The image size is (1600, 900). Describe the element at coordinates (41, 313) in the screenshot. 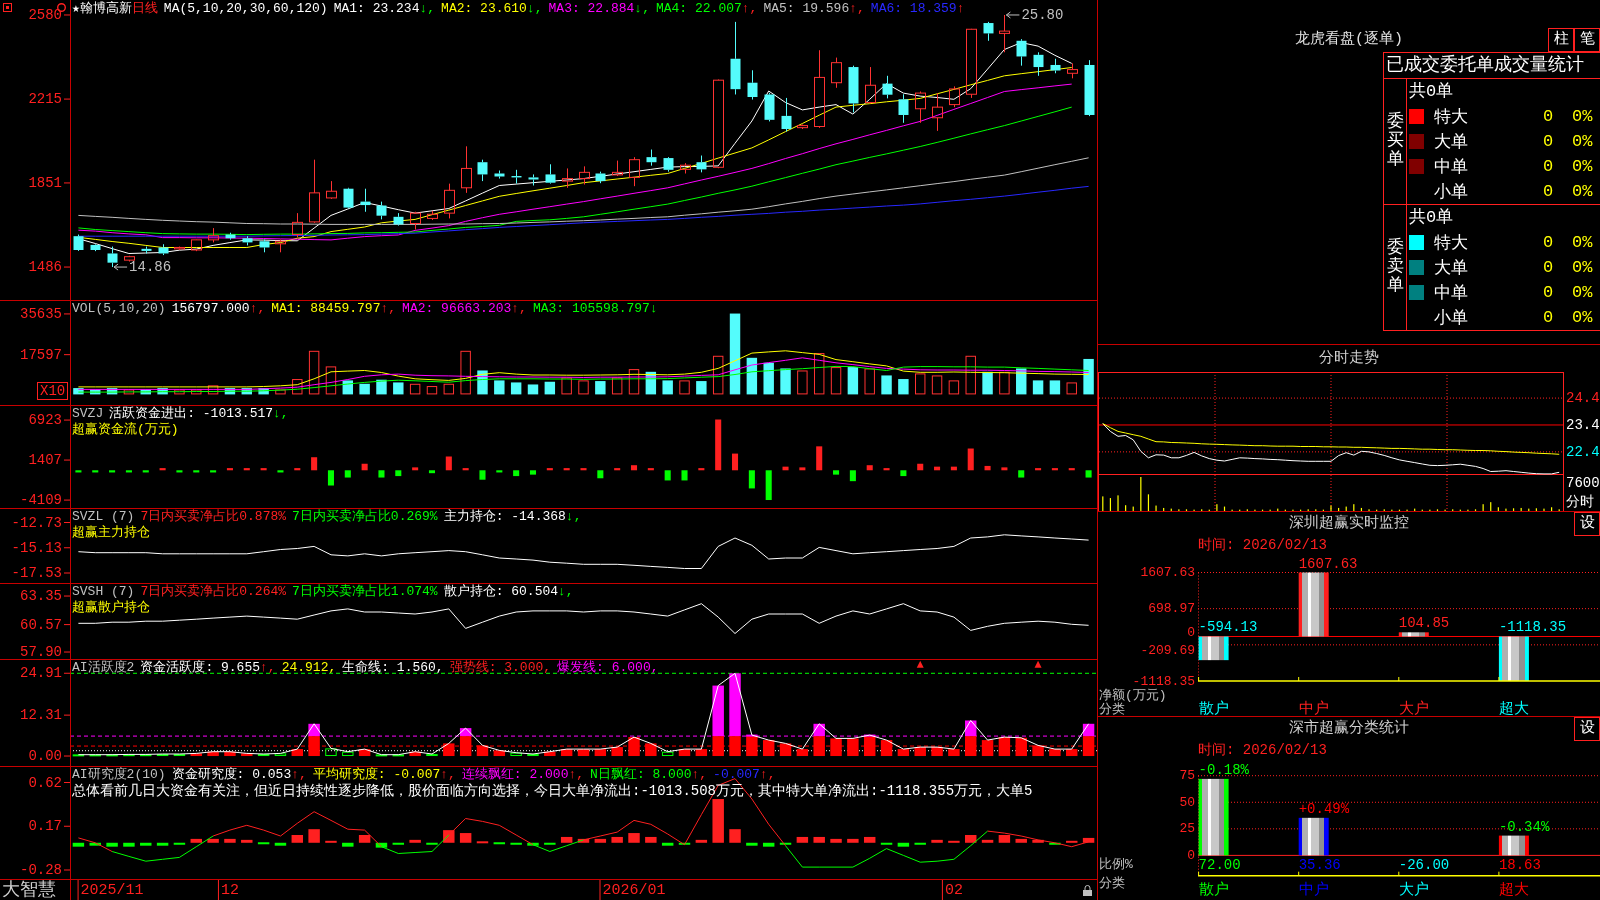

I see `axis-label: 35635` at that location.